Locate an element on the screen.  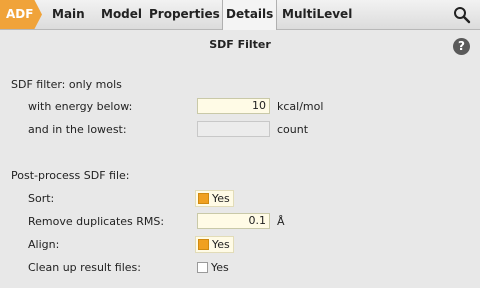
cleanup-option-label: Yes is located at coordinates (220, 267).